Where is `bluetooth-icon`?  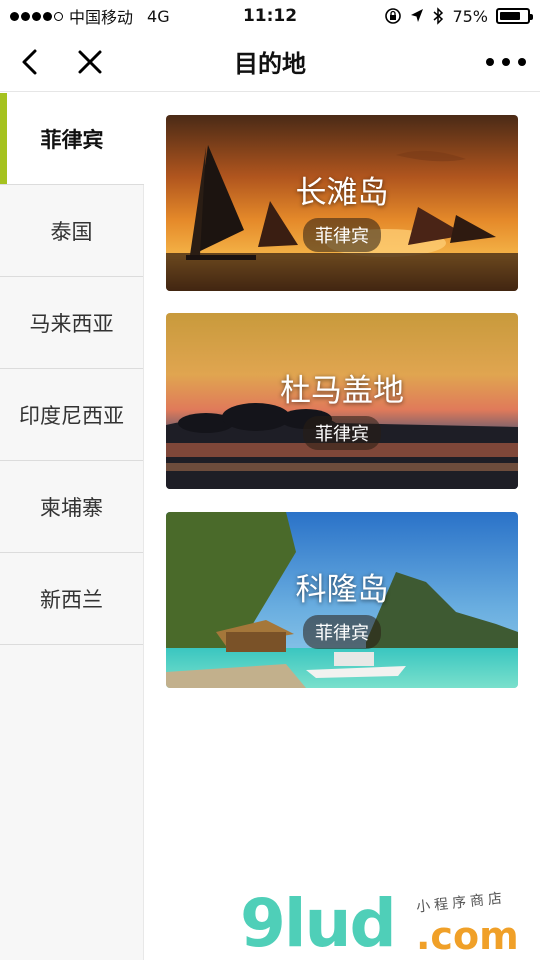
bluetooth-icon is located at coordinates (438, 16).